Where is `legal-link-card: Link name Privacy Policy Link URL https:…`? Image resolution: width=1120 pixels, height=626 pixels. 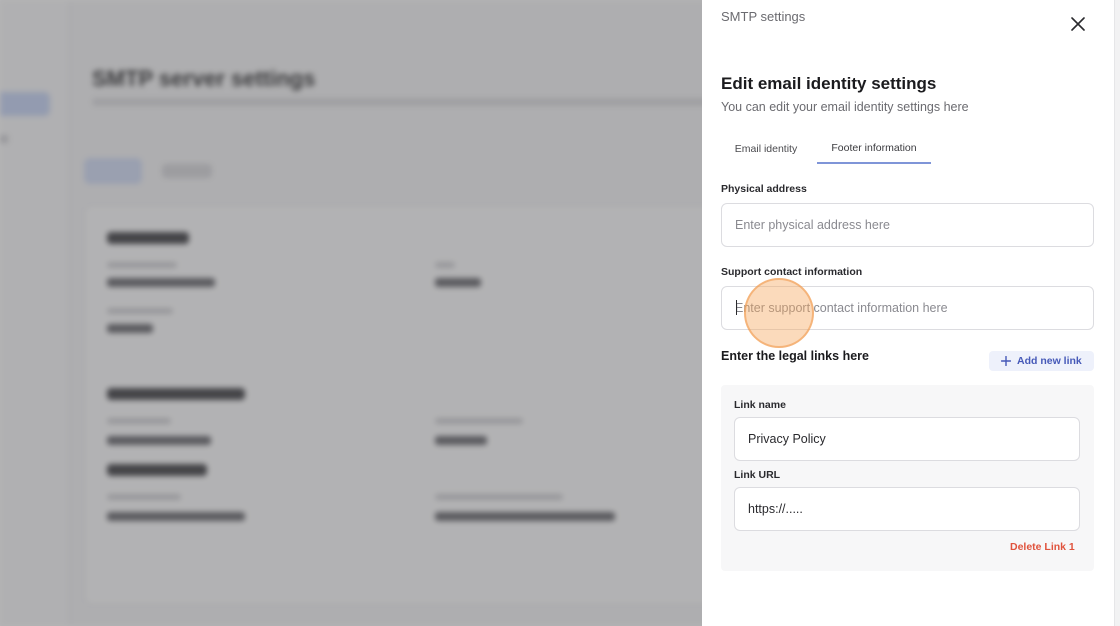
legal-link-card: Link name Privacy Policy Link URL https:… is located at coordinates (907, 478).